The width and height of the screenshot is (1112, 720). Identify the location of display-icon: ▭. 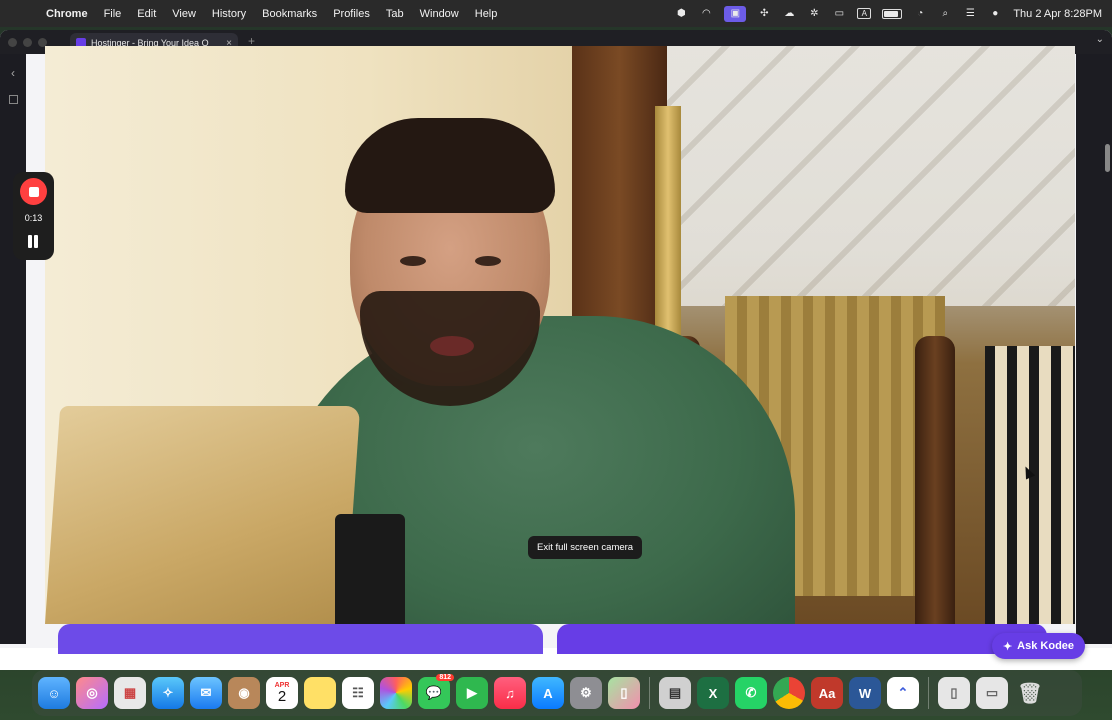
(839, 14).